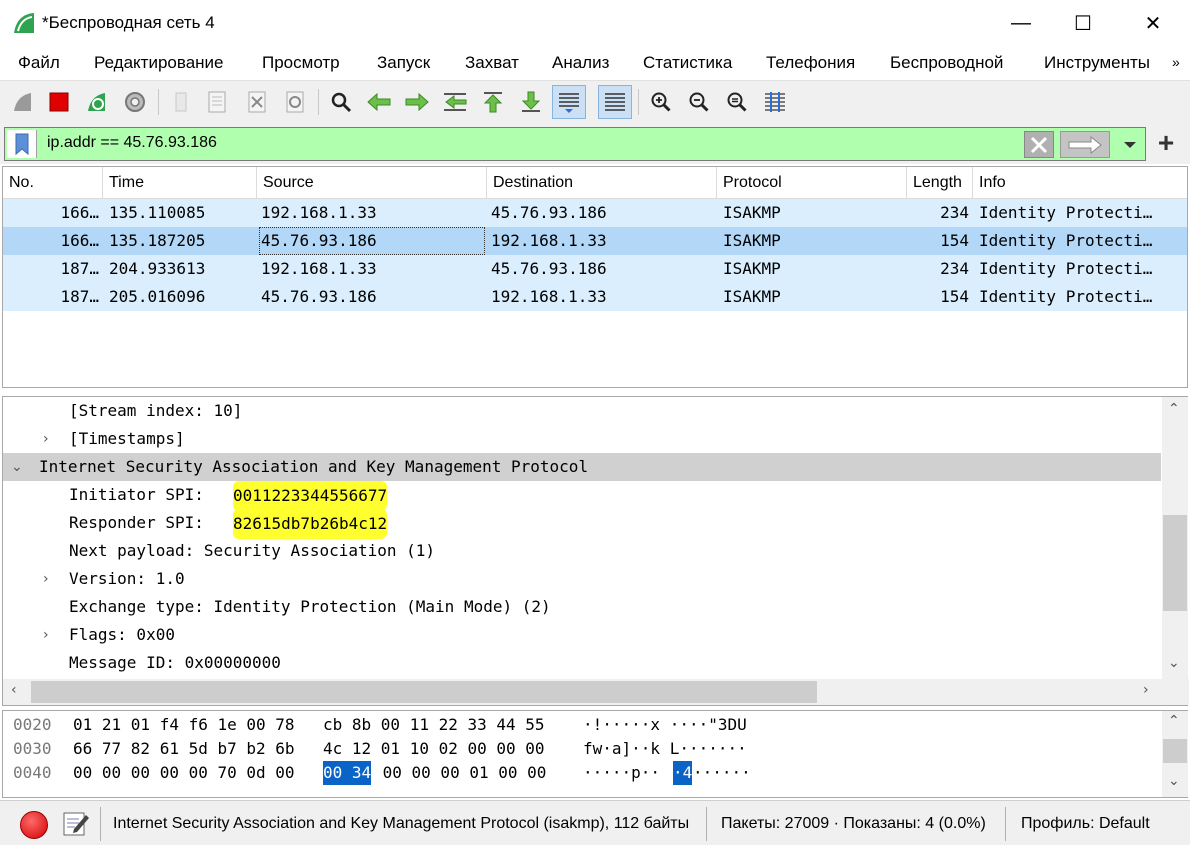 The height and width of the screenshot is (845, 1190). Describe the element at coordinates (135, 102) in the screenshot. I see `capture-options-icon` at that location.